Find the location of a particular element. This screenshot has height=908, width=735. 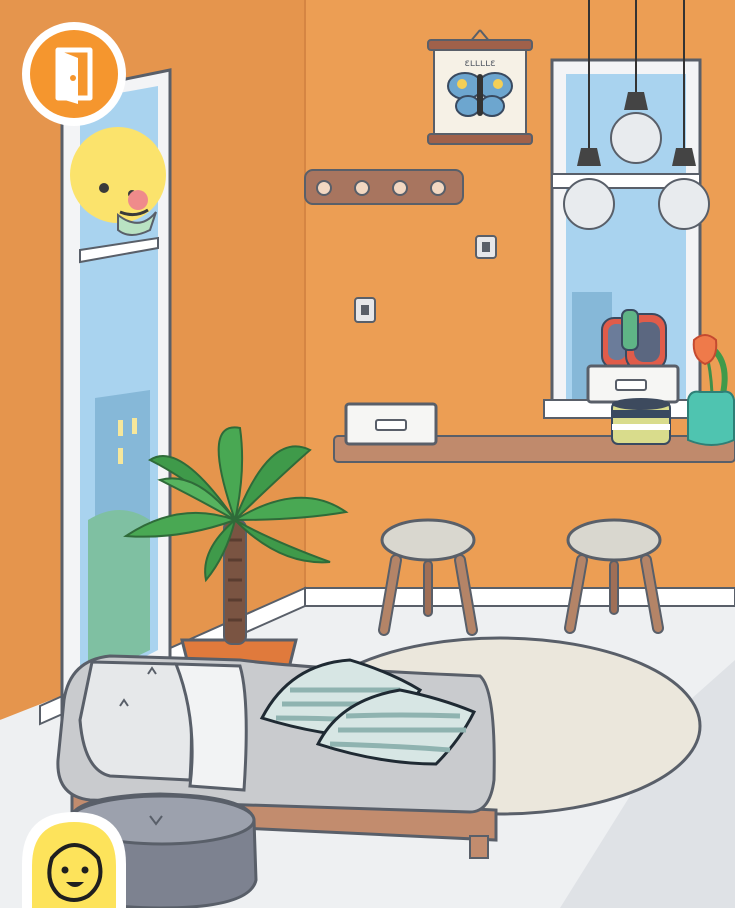

peg-rail is located at coordinates (384, 187).